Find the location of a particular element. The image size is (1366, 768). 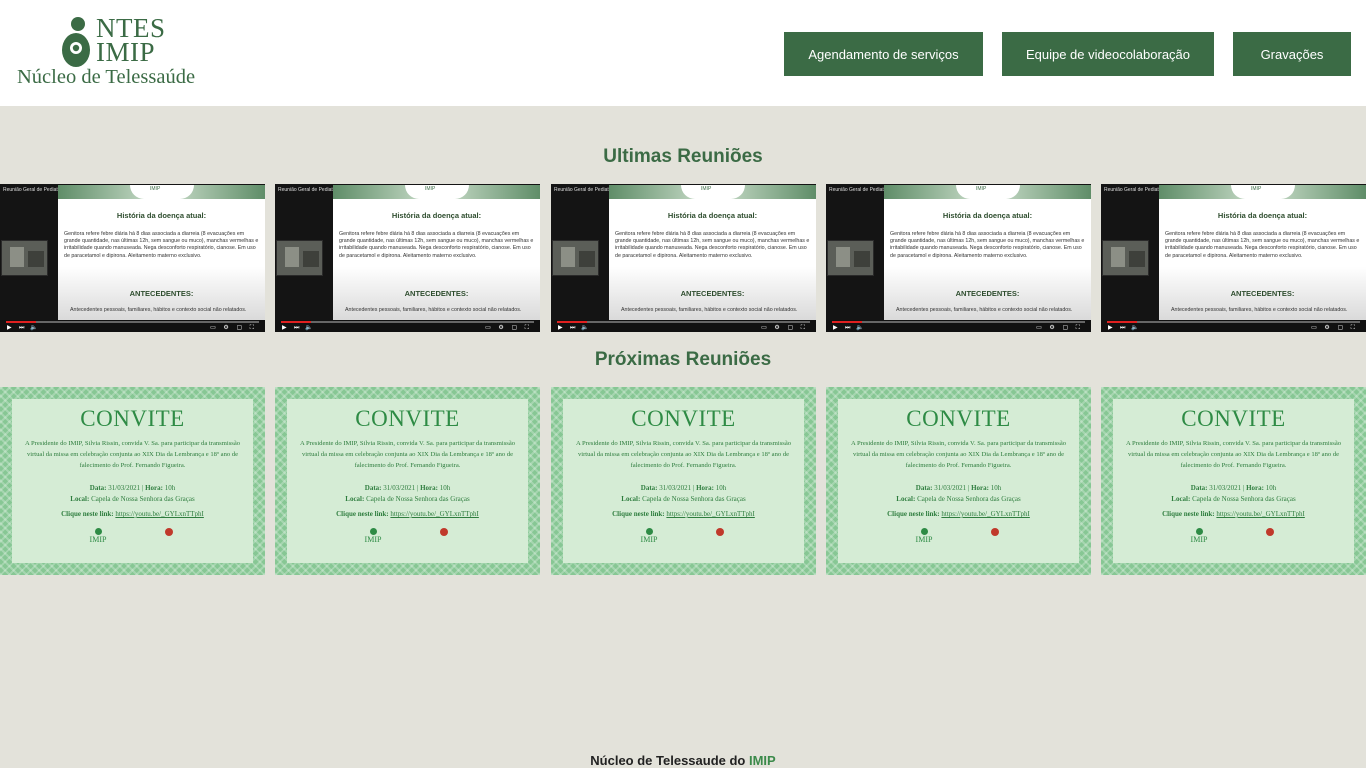

ntes-imip-logo: NTES IMIP Núcleo de Telessaúde is located at coordinates (111, 52).